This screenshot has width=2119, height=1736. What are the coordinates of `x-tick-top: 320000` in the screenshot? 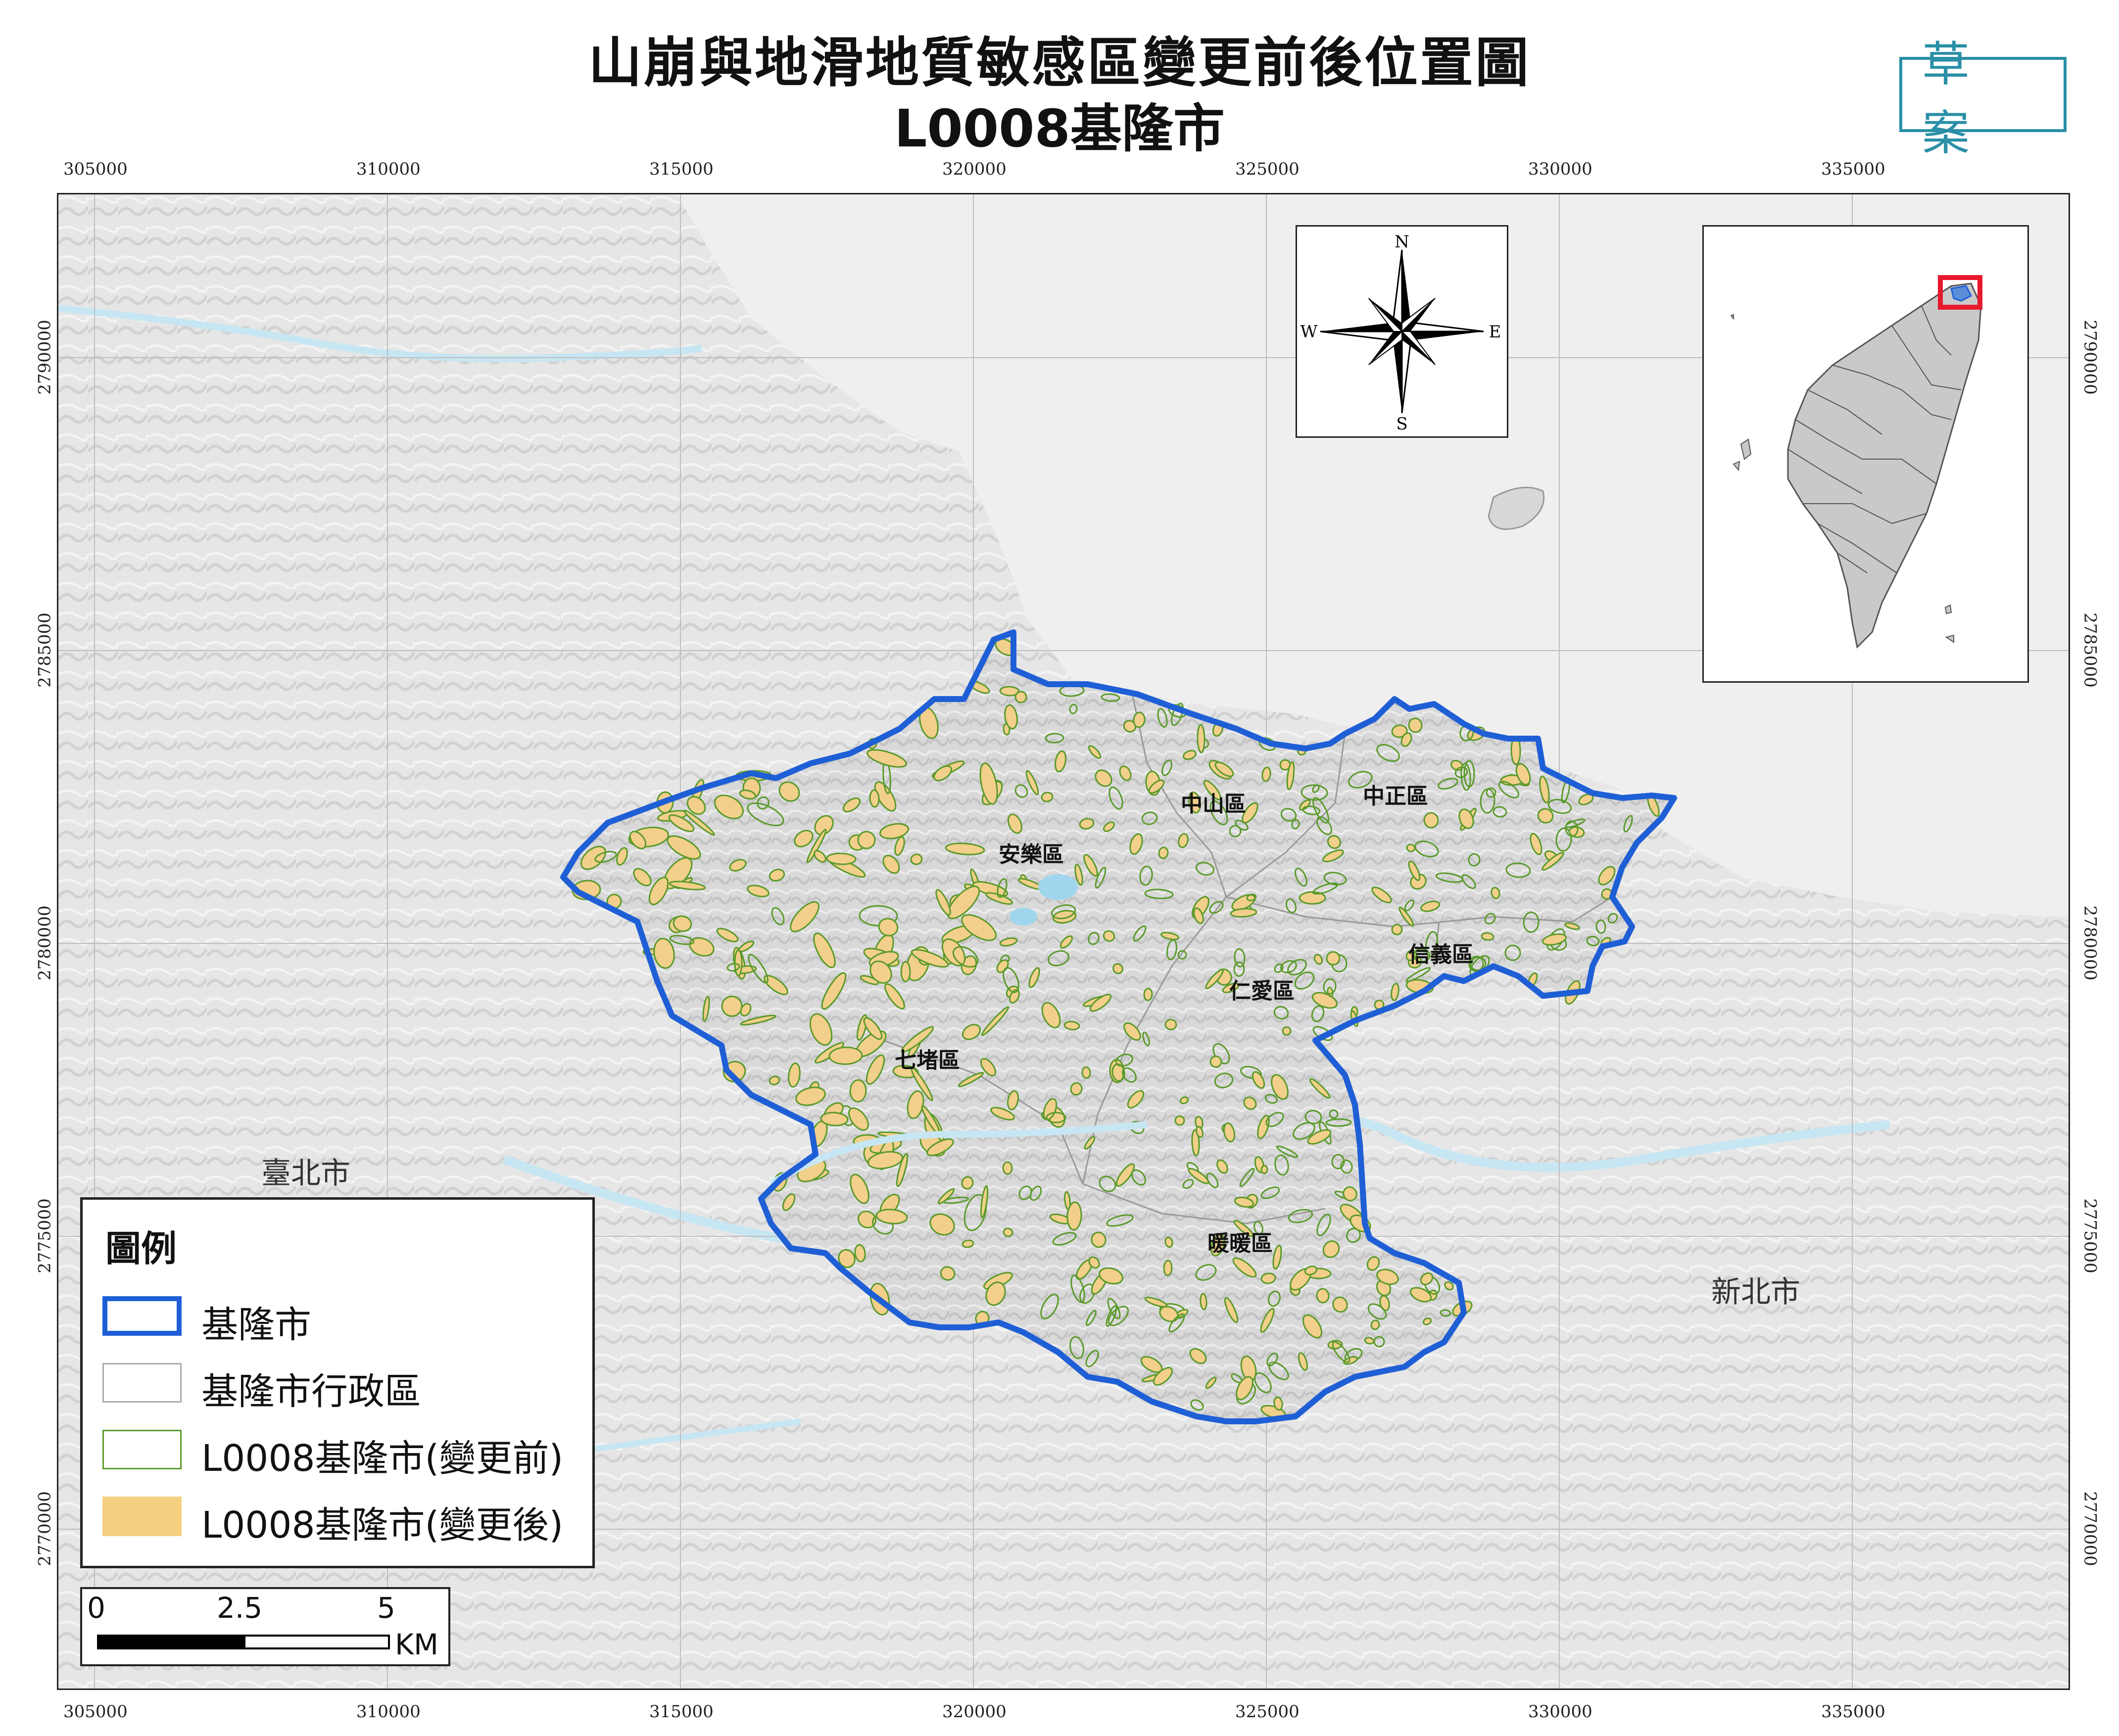 It's located at (974, 169).